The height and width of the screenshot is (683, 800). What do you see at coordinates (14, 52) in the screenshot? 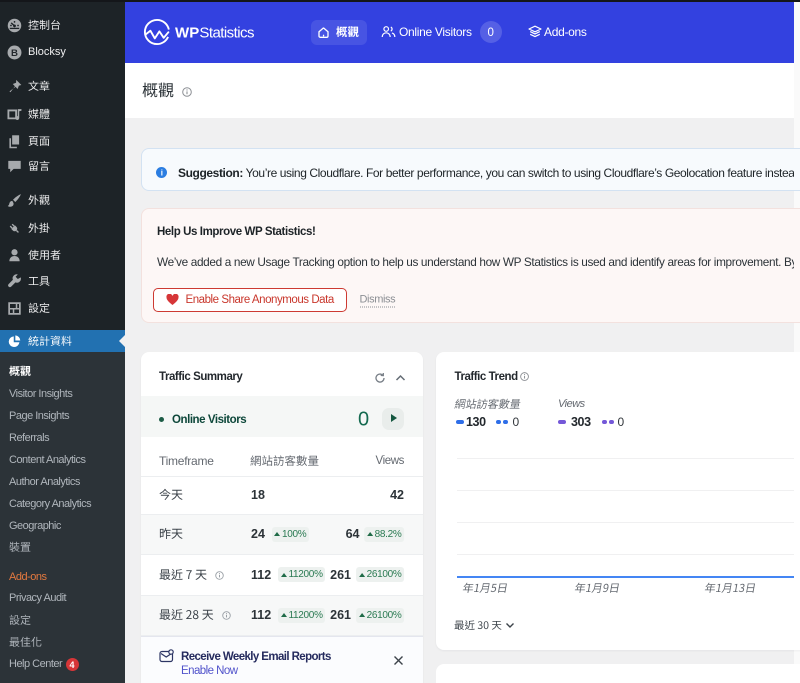
I see `svg-text: B` at bounding box center [14, 52].